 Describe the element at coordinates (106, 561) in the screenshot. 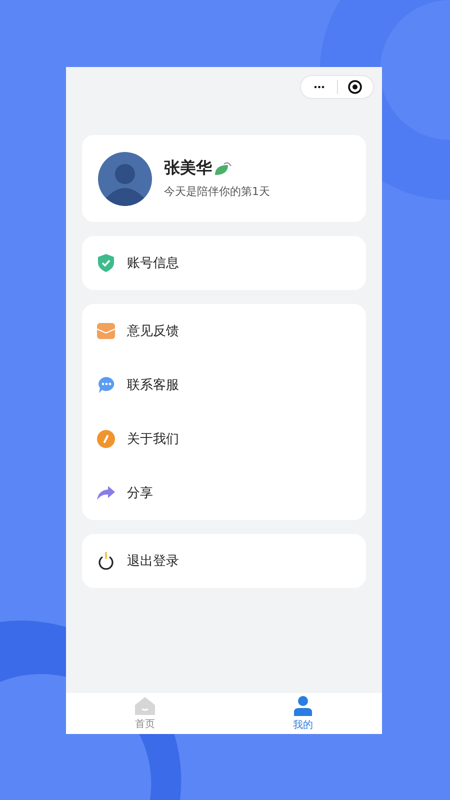

I see `power-icon` at that location.